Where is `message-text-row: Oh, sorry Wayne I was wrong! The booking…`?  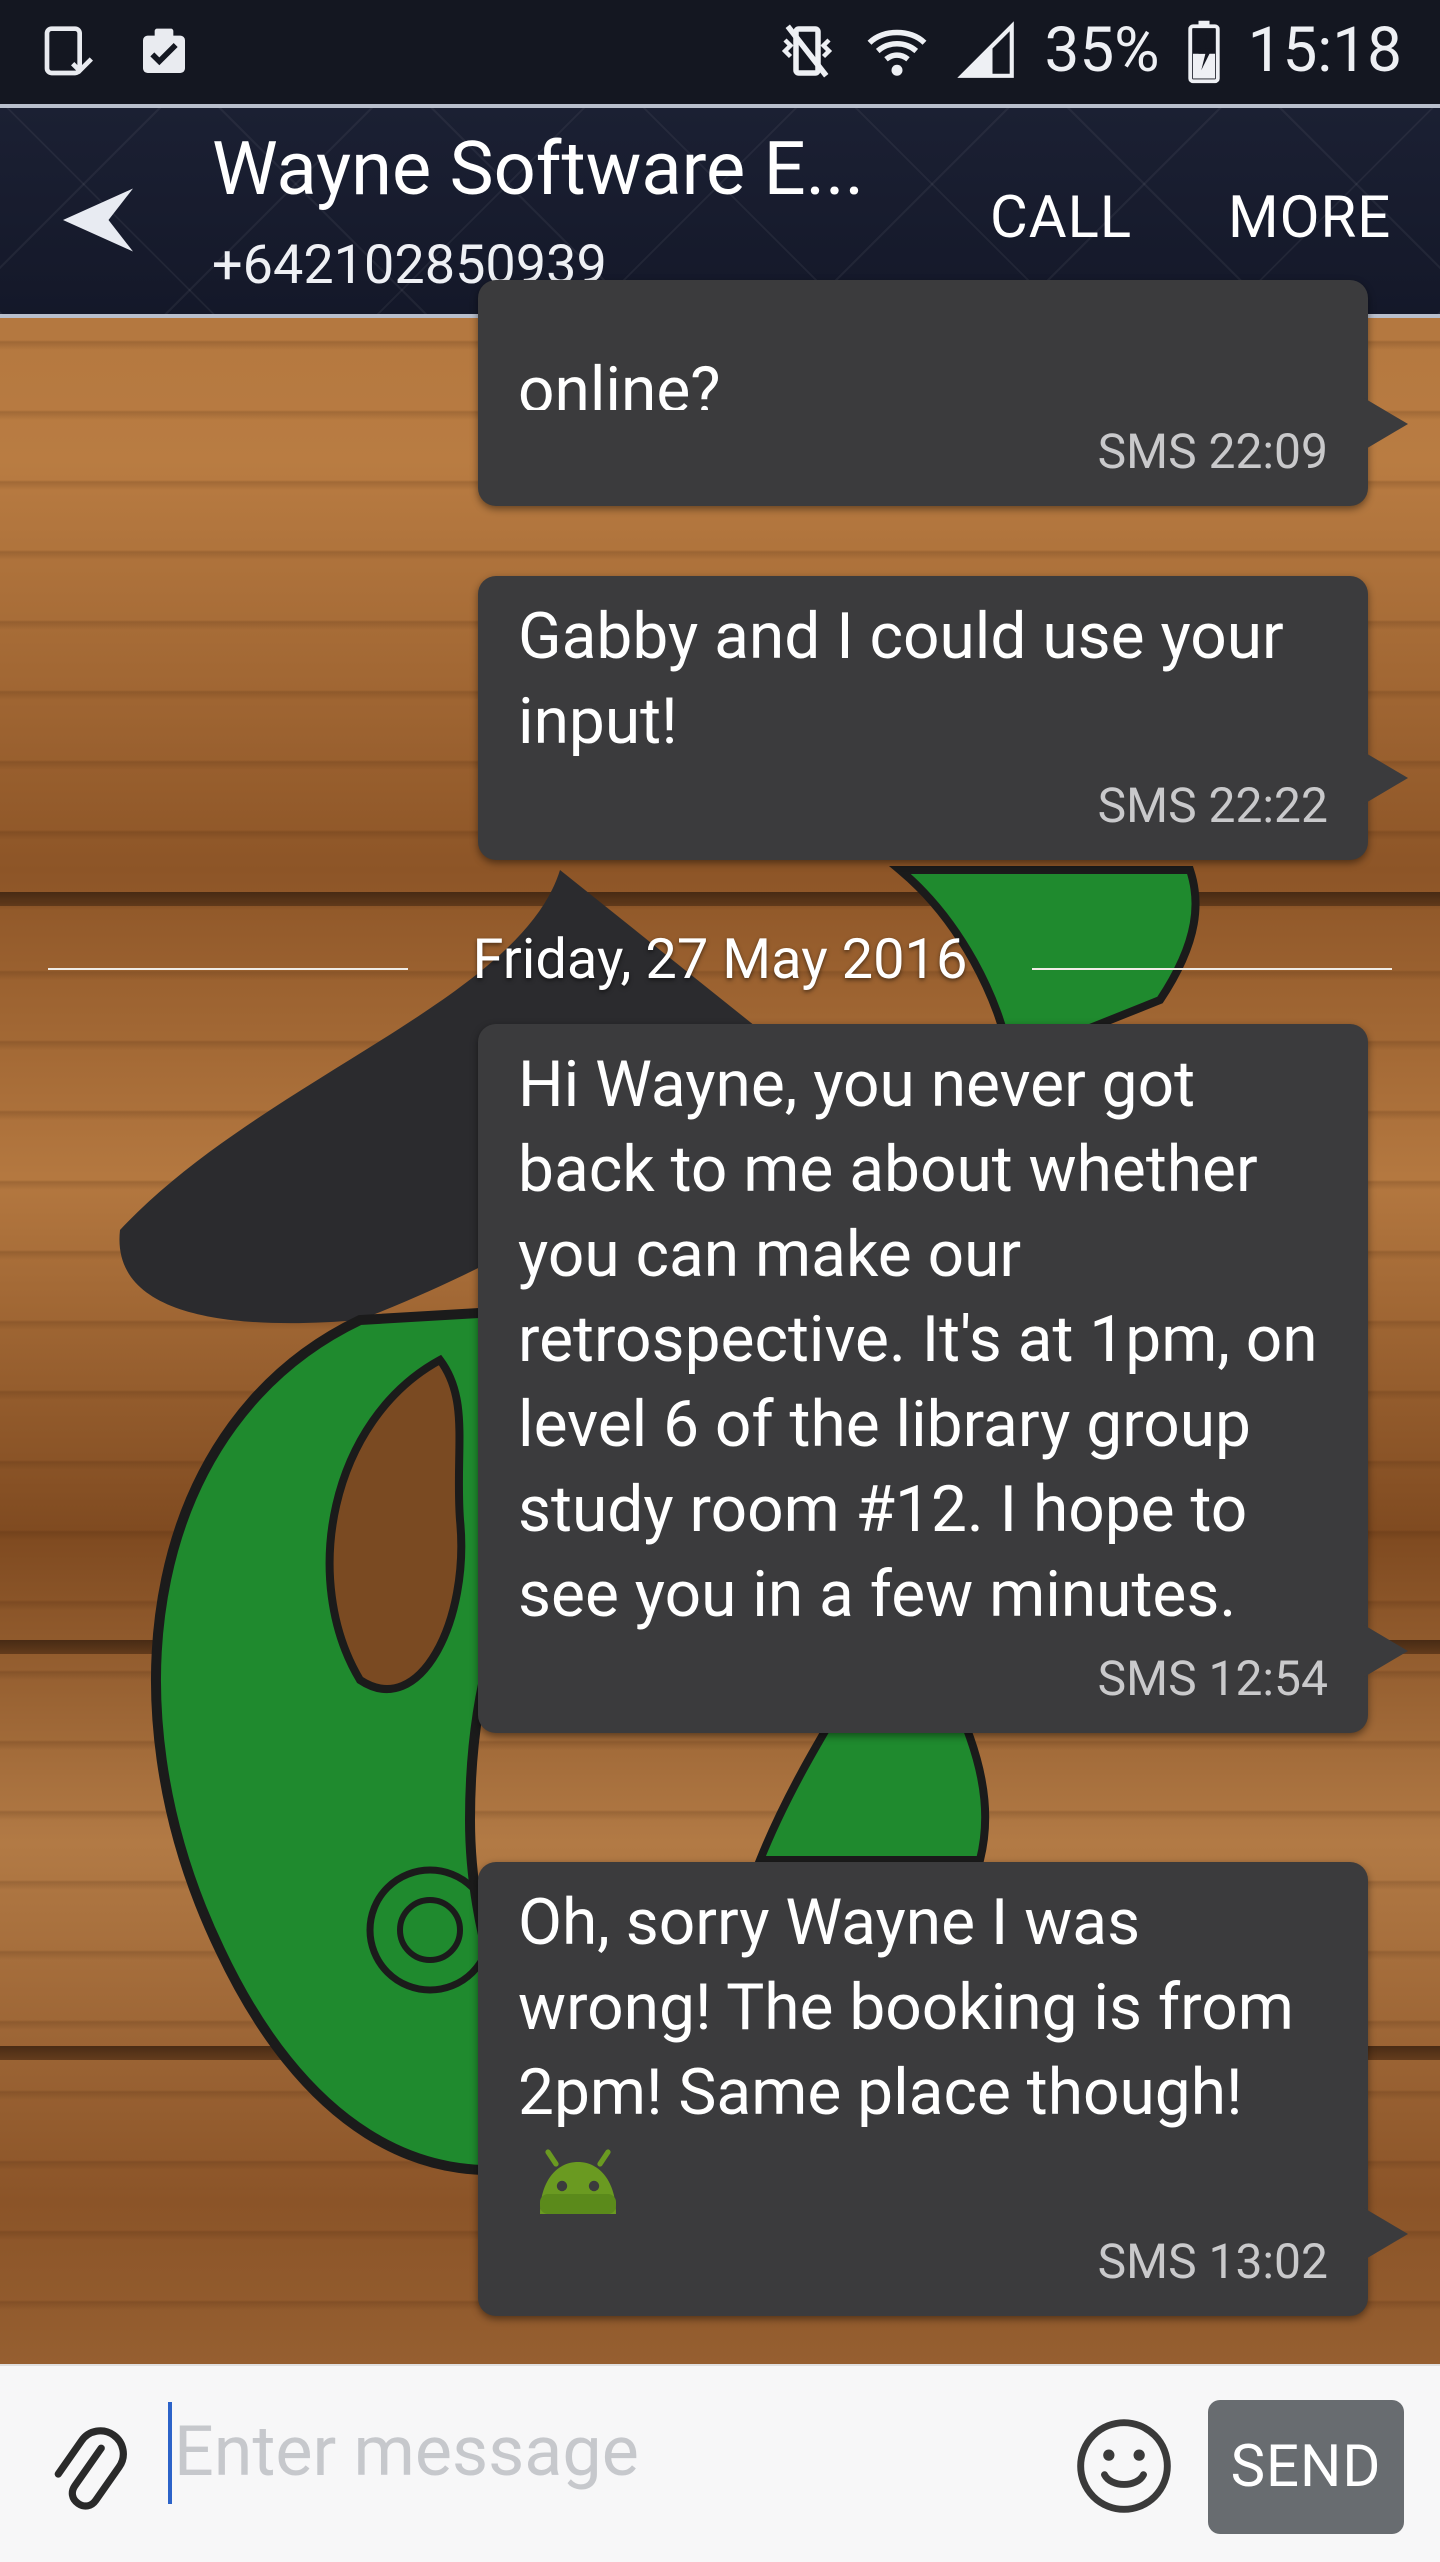 message-text-row: Oh, sorry Wayne I was wrong! The booking… is located at coordinates (923, 2050).